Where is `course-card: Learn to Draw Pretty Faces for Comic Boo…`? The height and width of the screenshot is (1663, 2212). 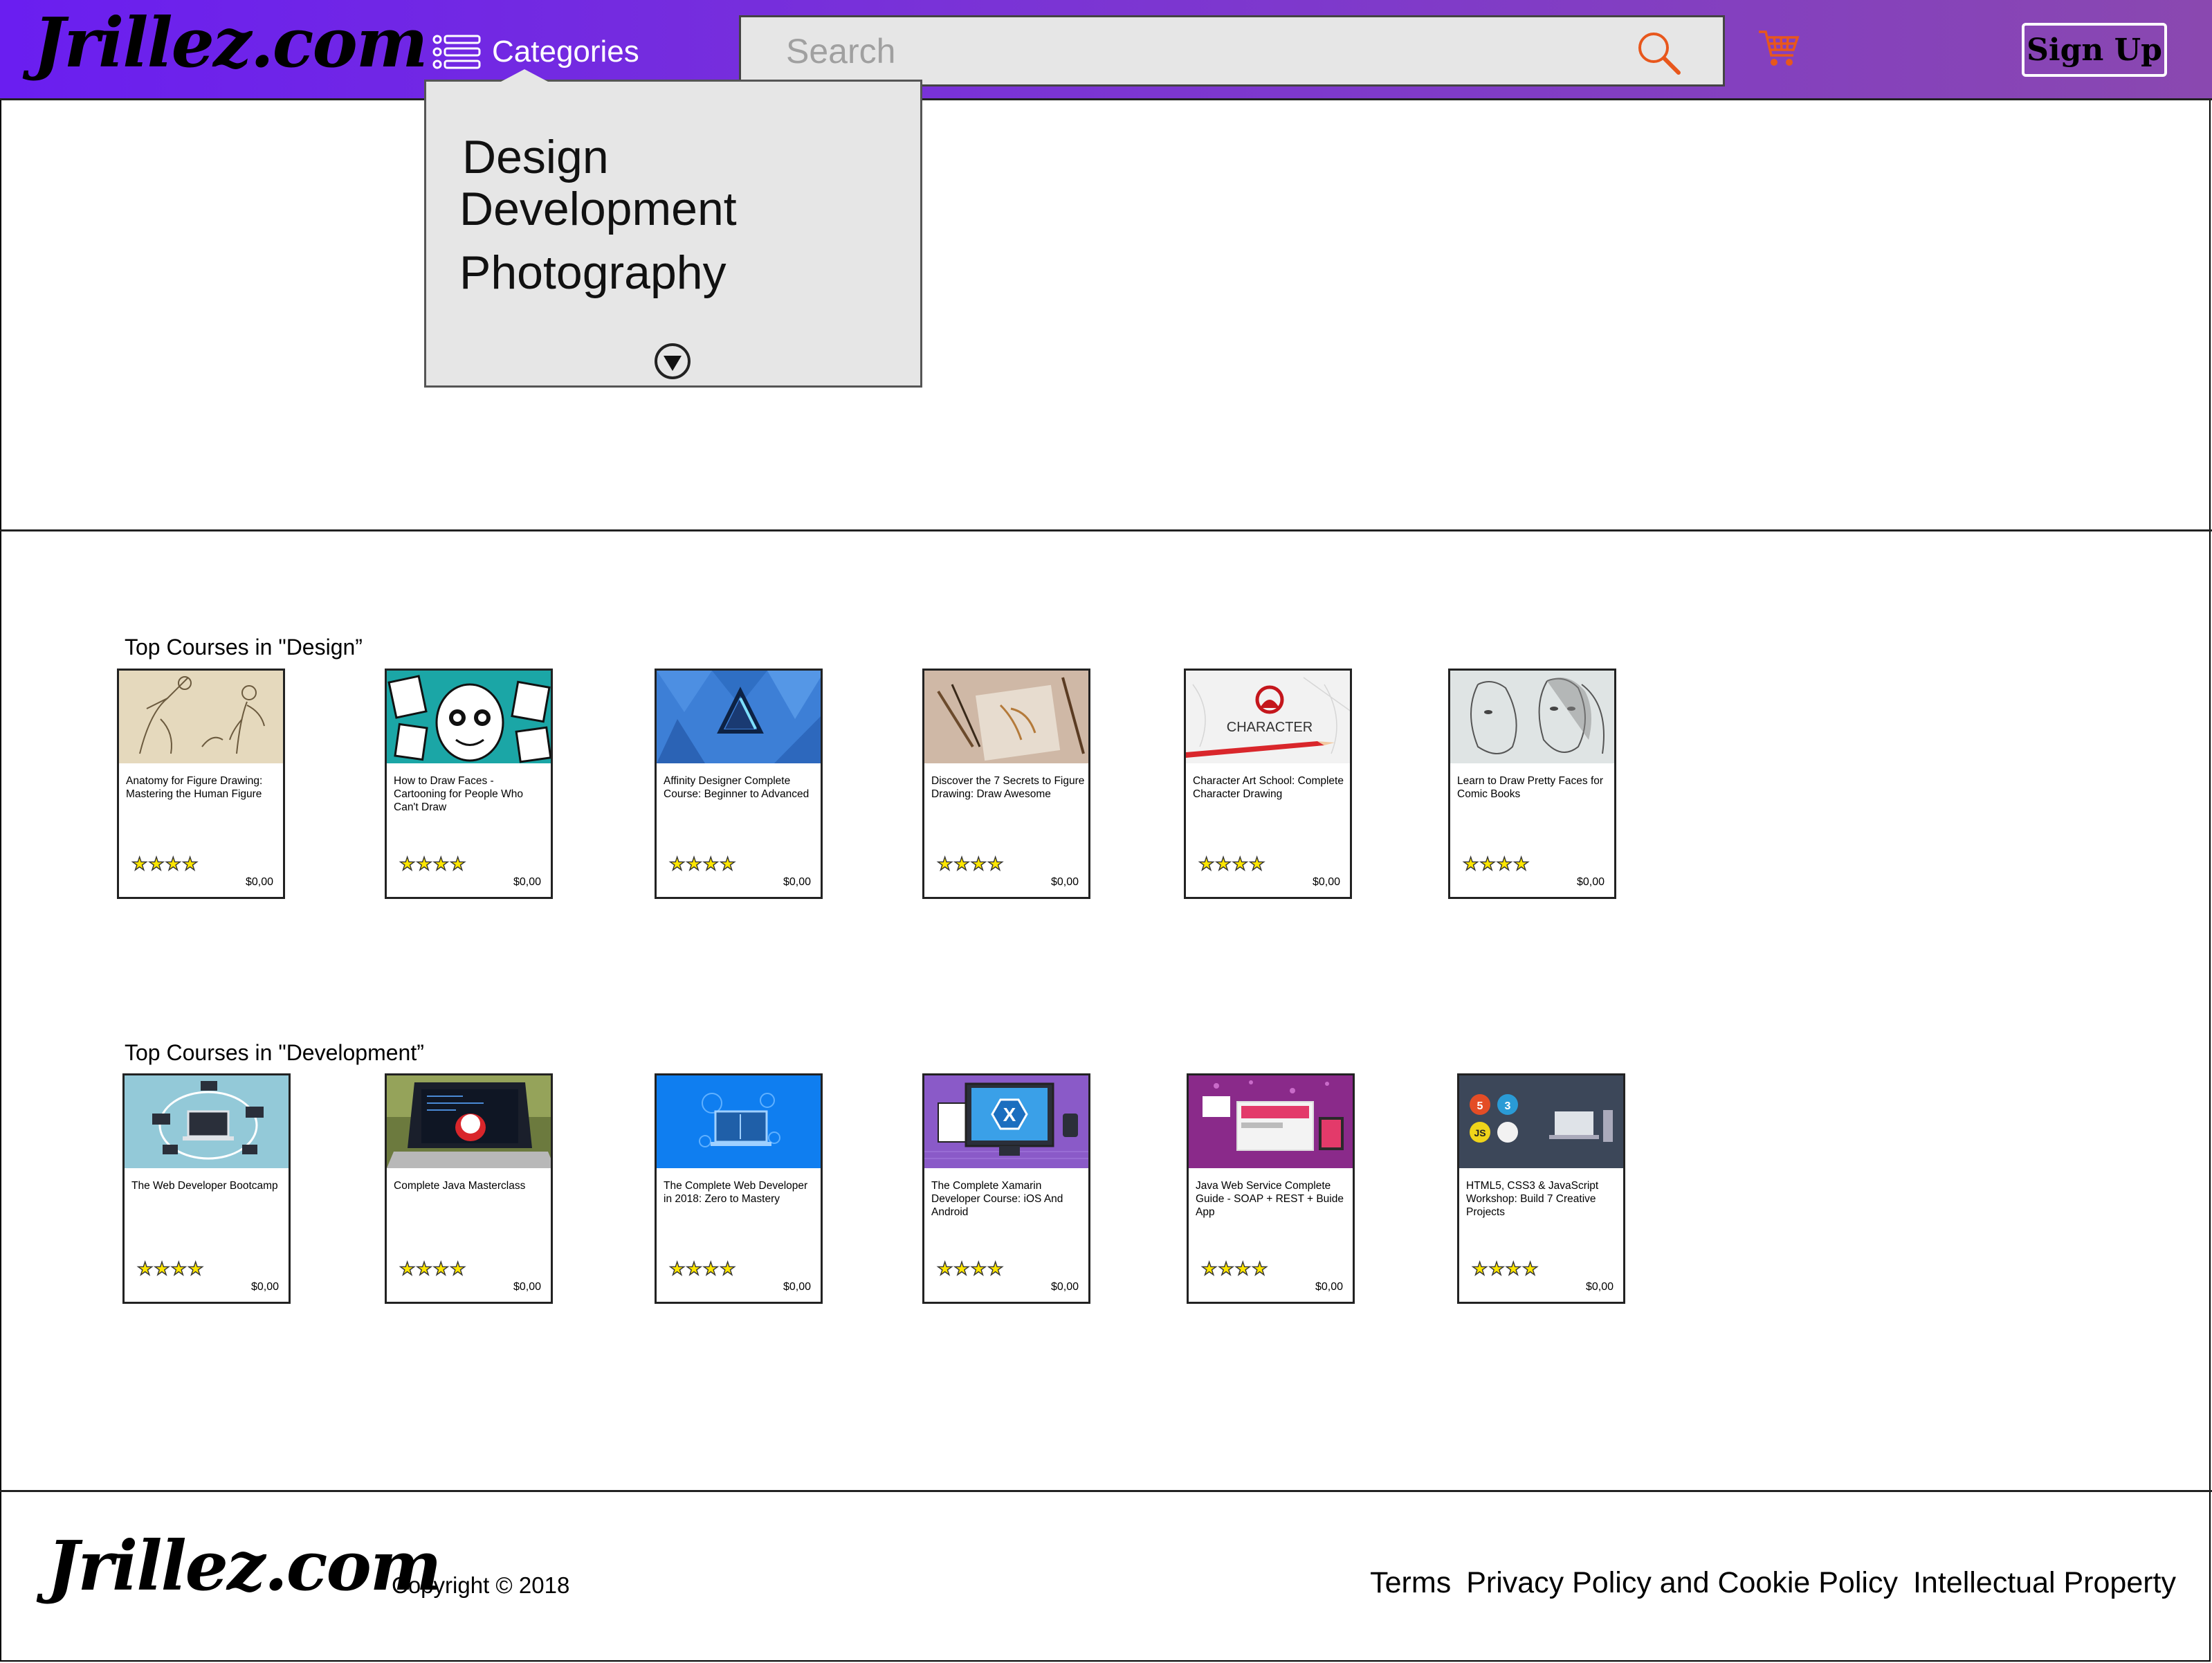 course-card: Learn to Draw Pretty Faces for Comic Boo… is located at coordinates (1532, 784).